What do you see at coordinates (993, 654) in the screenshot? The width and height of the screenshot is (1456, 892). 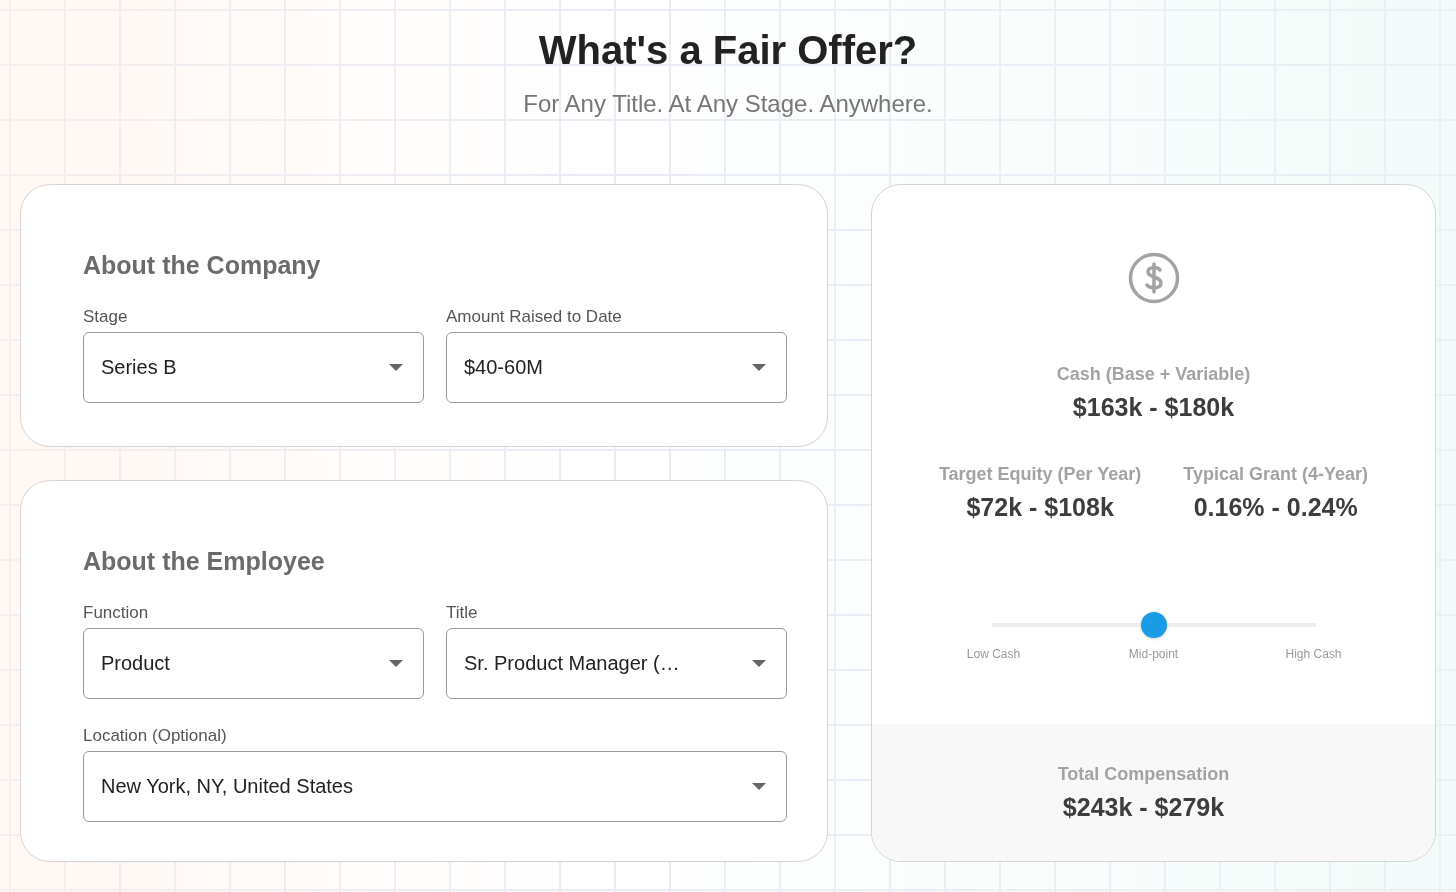 I see `slider-label: Low Cash` at bounding box center [993, 654].